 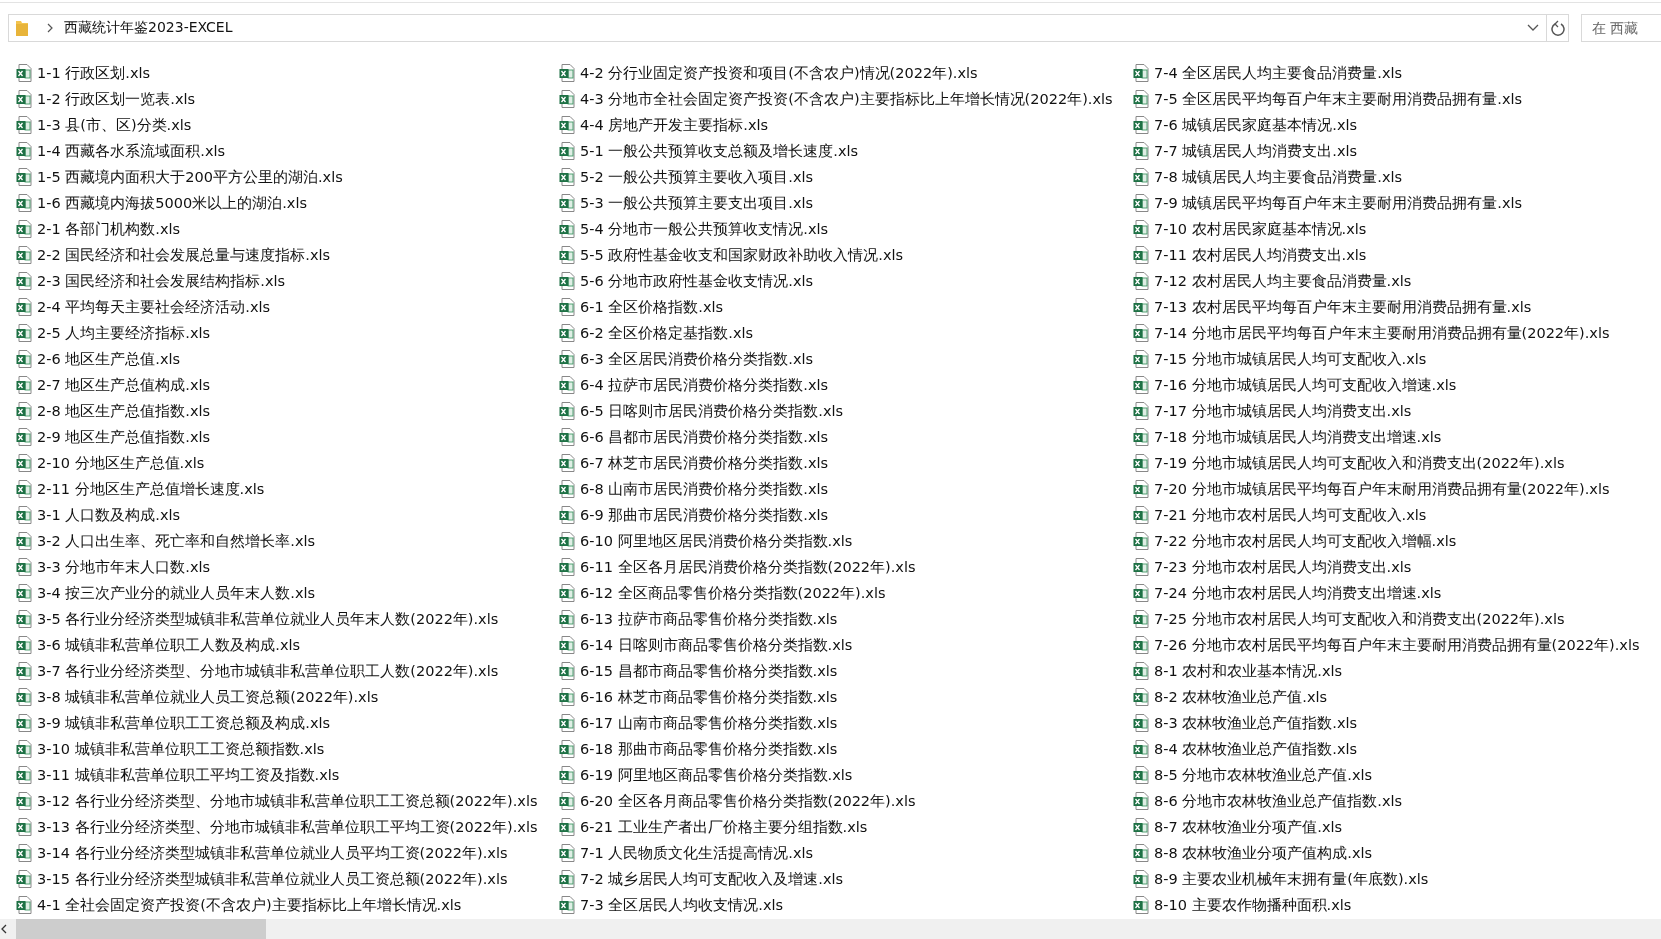 I want to click on file-item: 7-26 分地市农村居民平均每百户年末主要耐用消费品拥有量(2022年).xls, so click(x=1387, y=645).